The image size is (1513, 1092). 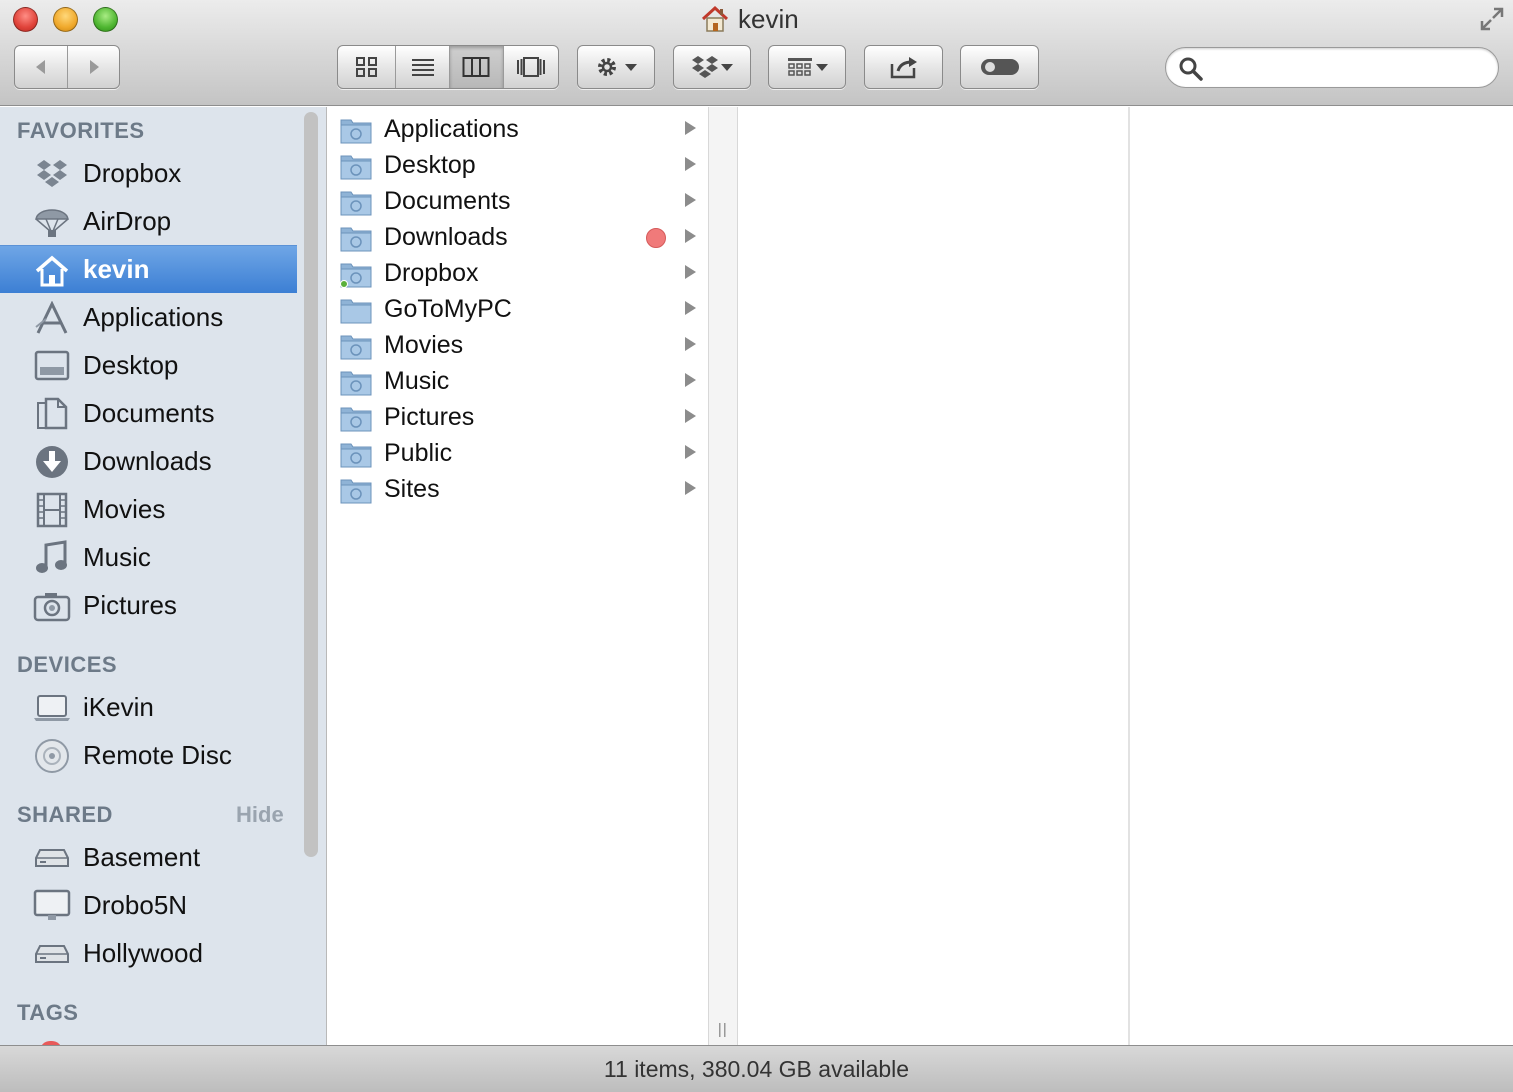 What do you see at coordinates (429, 417) in the screenshot?
I see `file-name: Pictures` at bounding box center [429, 417].